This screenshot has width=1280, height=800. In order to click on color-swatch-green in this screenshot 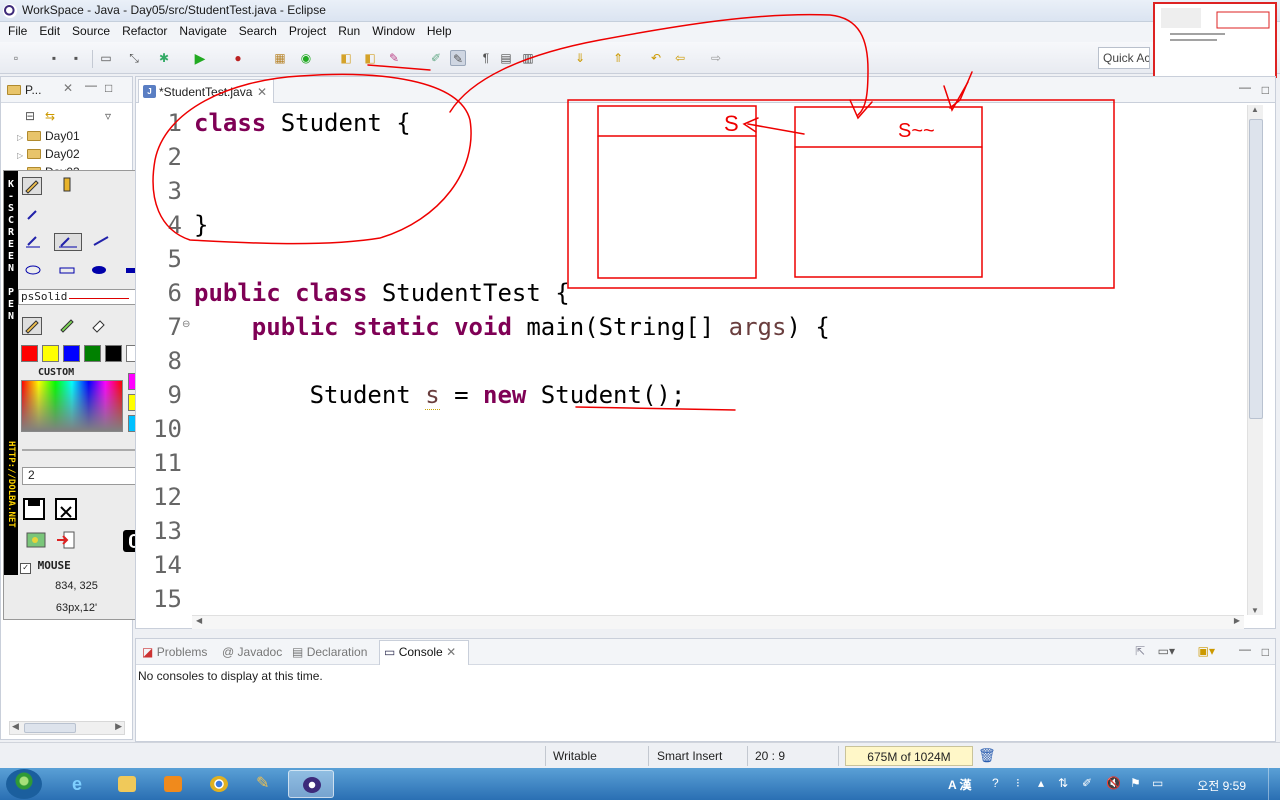, I will do `click(92, 353)`.